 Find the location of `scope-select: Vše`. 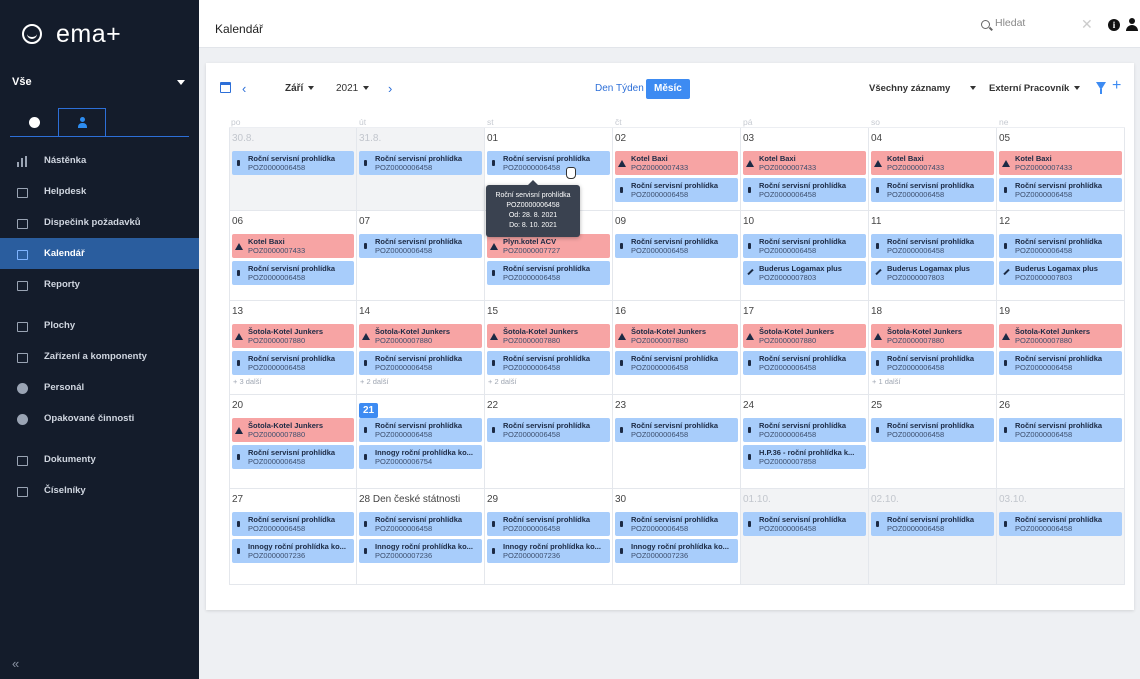

scope-select: Vše is located at coordinates (99, 82).